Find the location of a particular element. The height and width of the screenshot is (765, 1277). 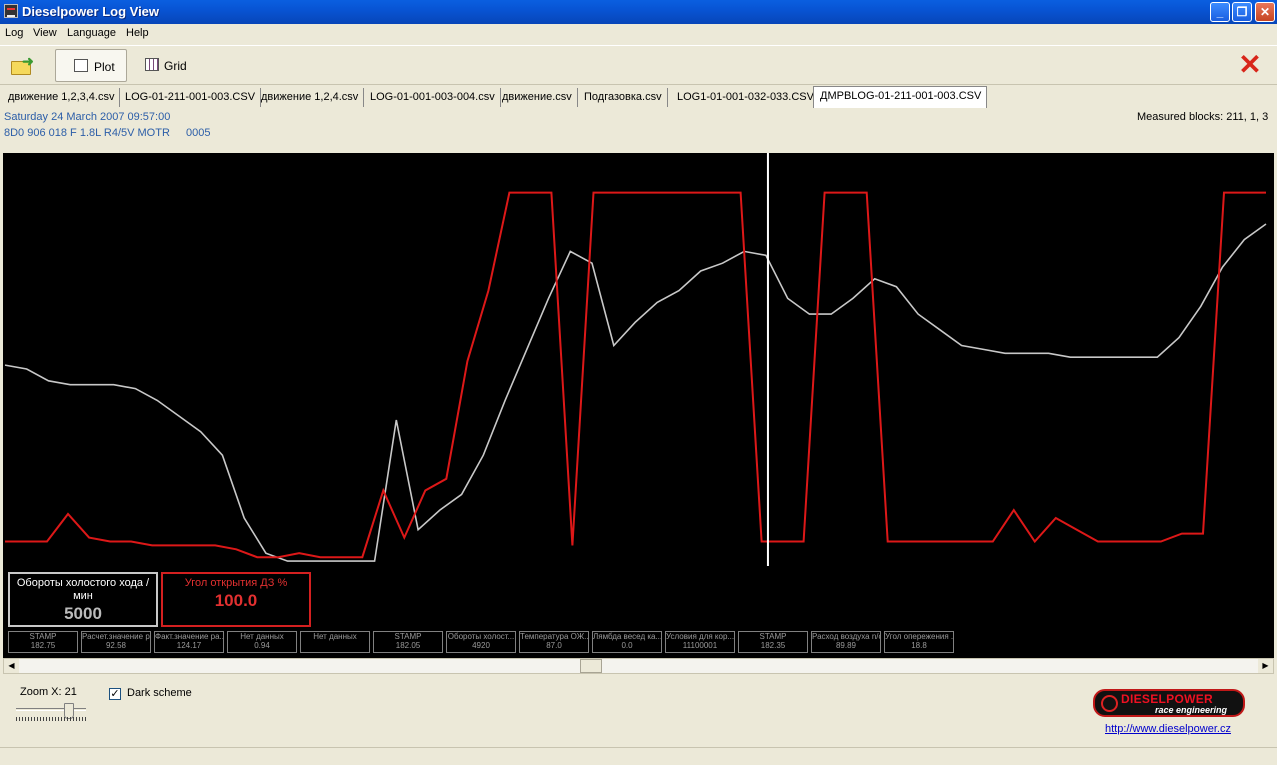

grid-icon is located at coordinates (152, 64).